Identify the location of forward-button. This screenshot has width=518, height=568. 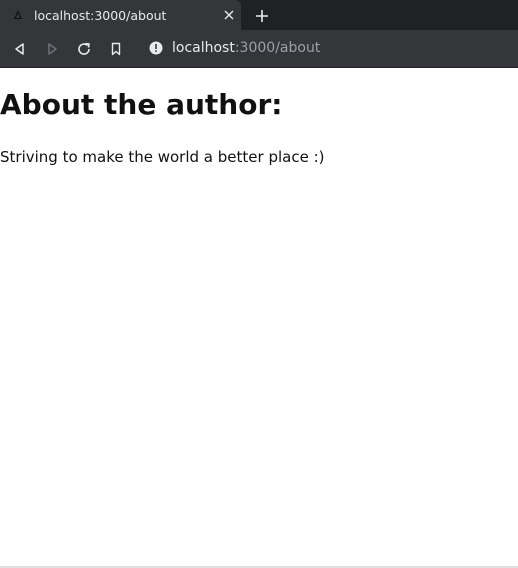
(52, 49).